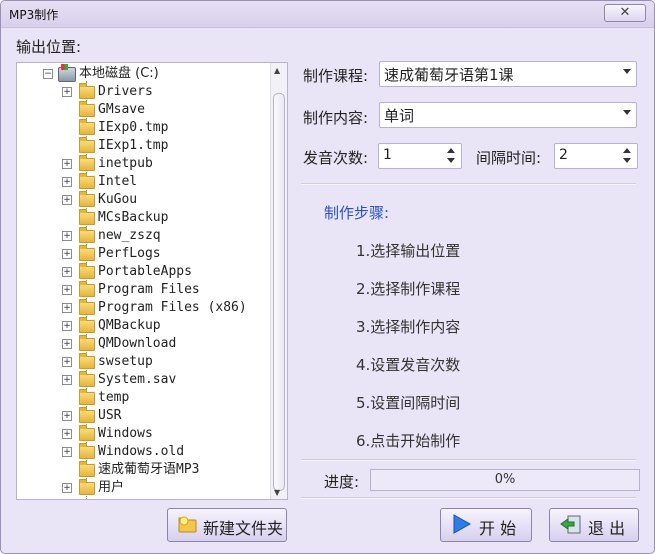 The image size is (655, 554). I want to click on start-button: 开 始, so click(486, 525).